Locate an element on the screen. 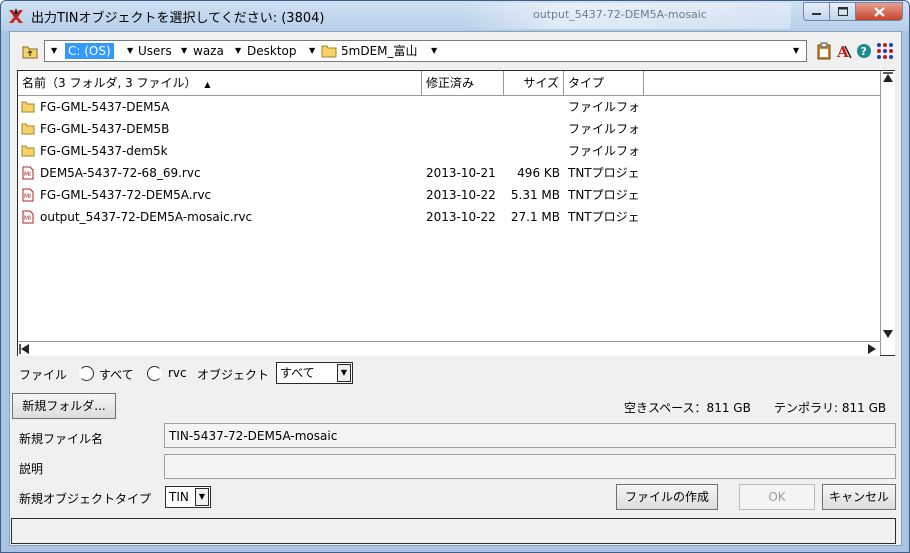 The width and height of the screenshot is (910, 553). column-header-size: サイズ is located at coordinates (534, 83).